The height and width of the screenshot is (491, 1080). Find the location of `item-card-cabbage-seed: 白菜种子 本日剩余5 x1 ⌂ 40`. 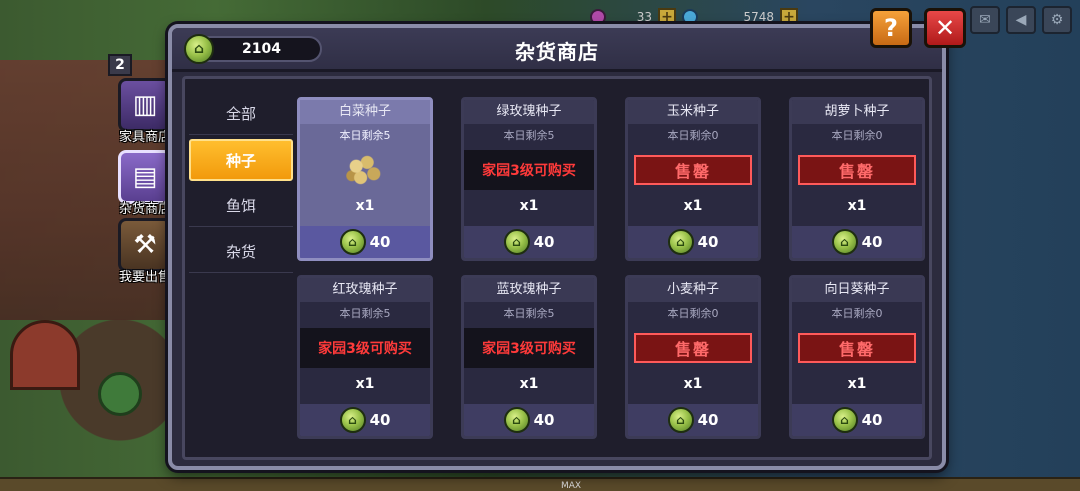

item-card-cabbage-seed: 白菜种子 本日剩余5 x1 ⌂ 40 is located at coordinates (365, 179).